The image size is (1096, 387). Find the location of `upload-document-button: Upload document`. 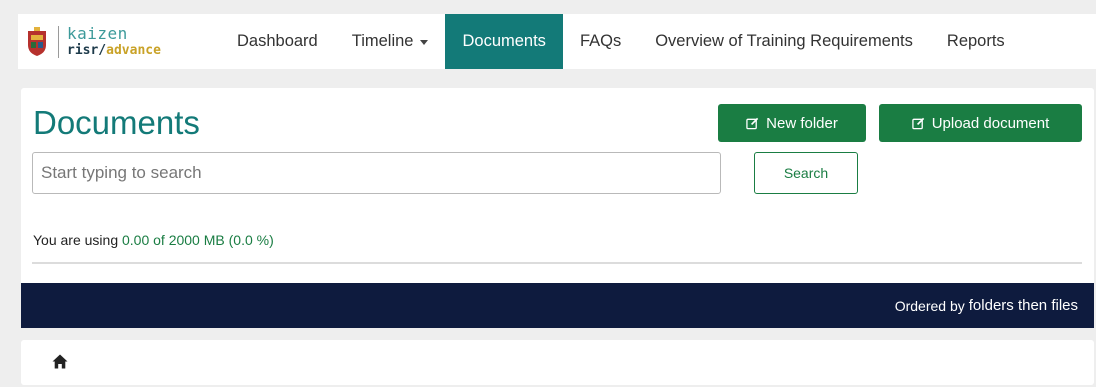

upload-document-button: Upload document is located at coordinates (980, 123).